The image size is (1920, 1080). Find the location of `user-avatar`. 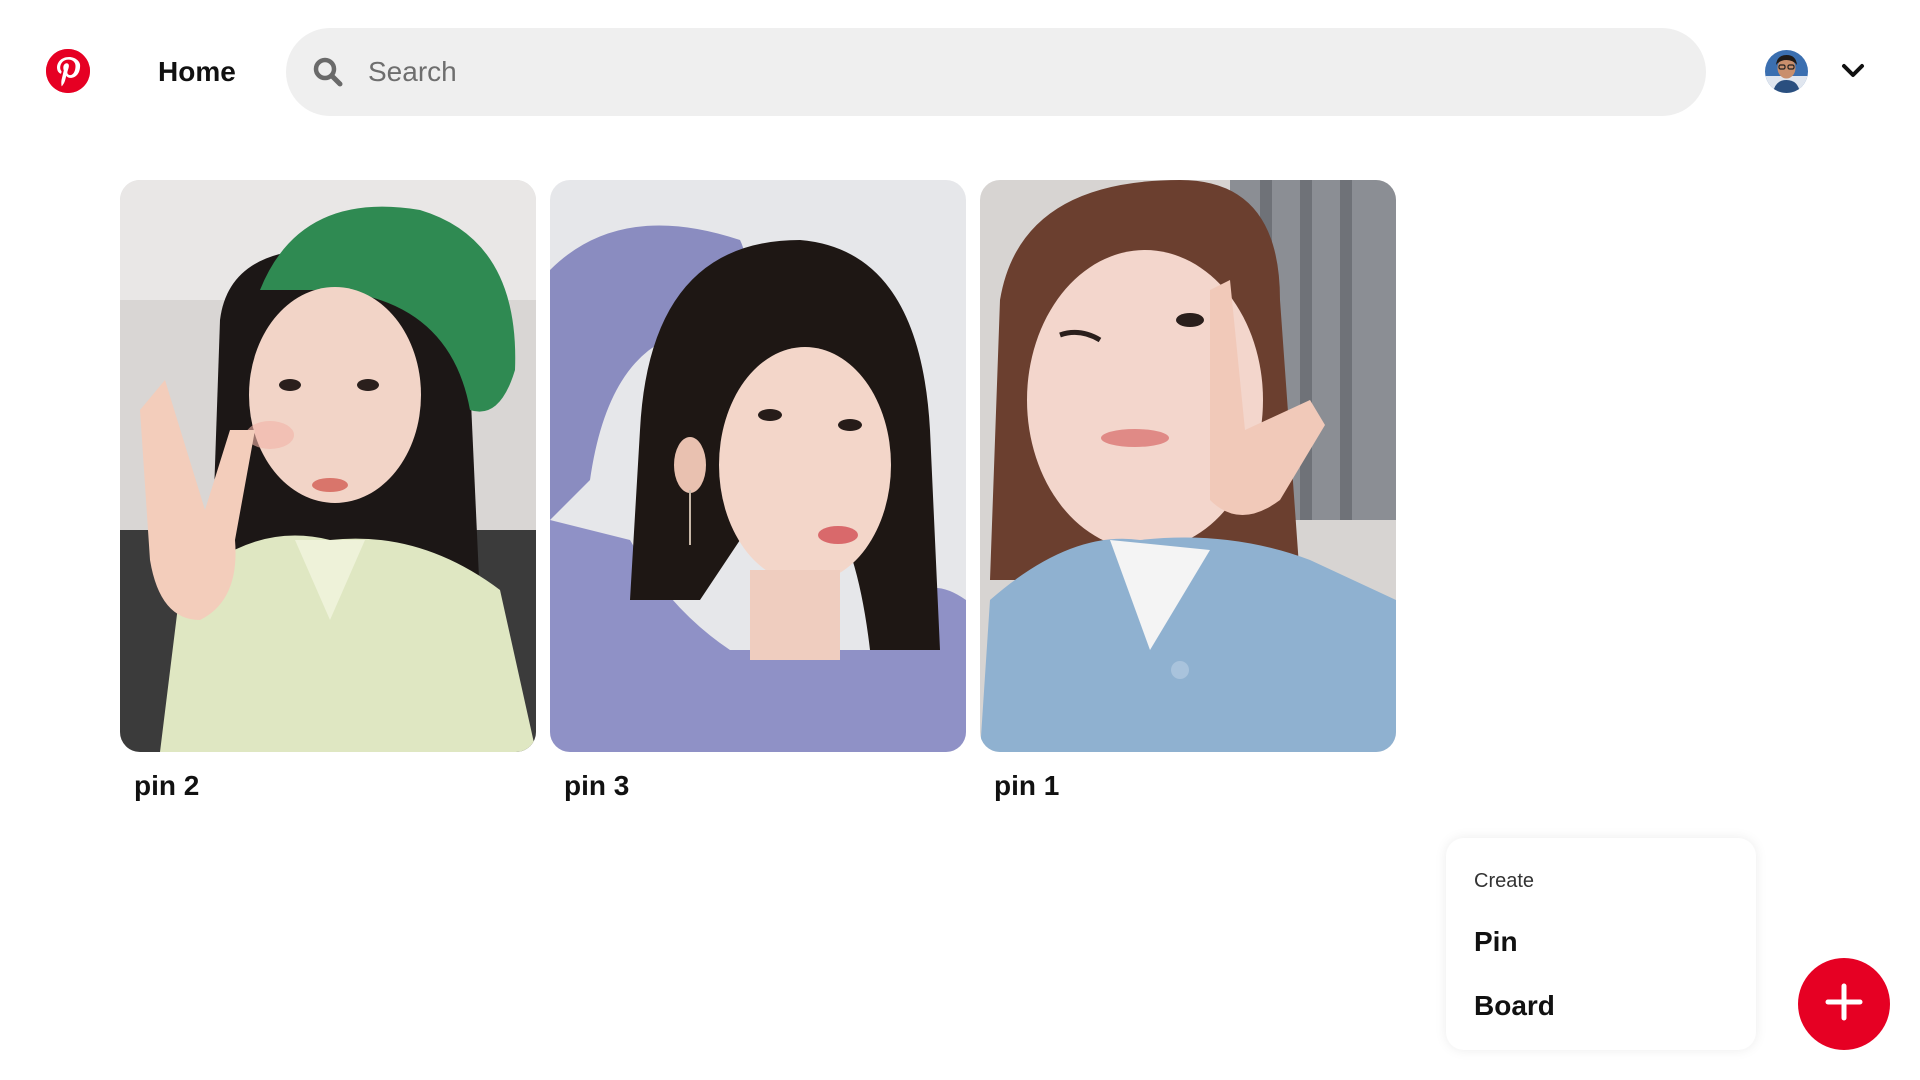

user-avatar is located at coordinates (1786, 71).